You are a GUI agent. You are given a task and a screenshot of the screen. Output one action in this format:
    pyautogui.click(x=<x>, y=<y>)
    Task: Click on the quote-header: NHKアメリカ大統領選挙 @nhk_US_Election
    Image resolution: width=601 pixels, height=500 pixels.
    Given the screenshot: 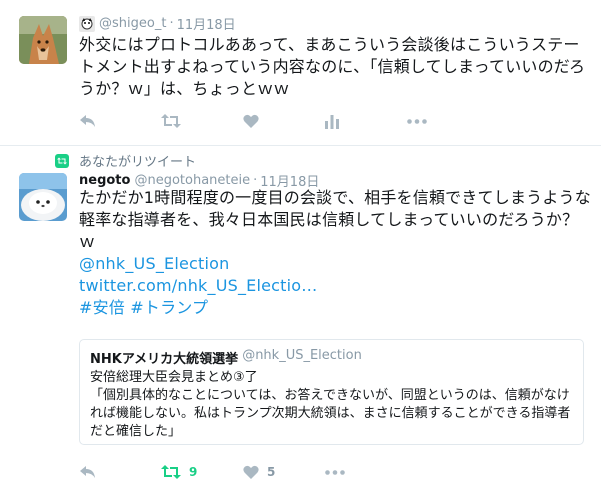 What is the action you would take?
    pyautogui.click(x=331, y=357)
    